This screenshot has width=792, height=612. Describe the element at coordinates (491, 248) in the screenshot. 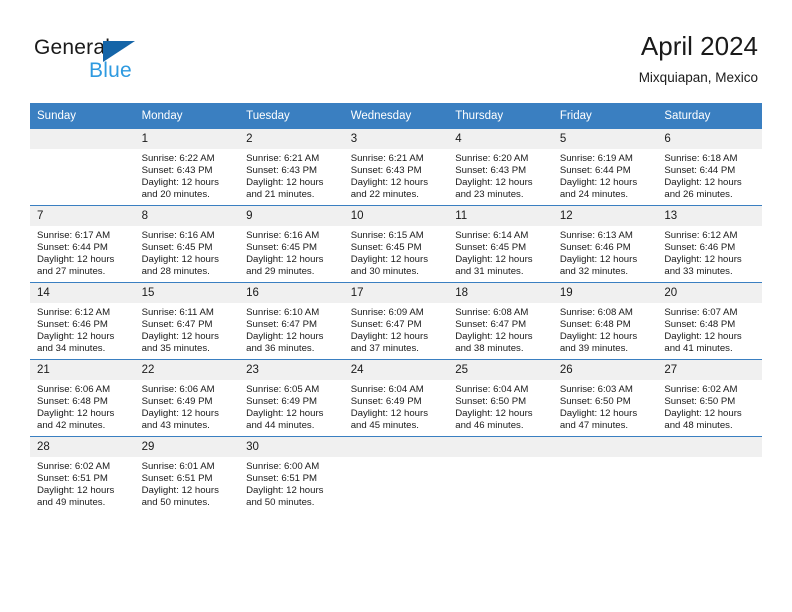

I see `sunset-text: Sunset: 6:45 PM` at that location.